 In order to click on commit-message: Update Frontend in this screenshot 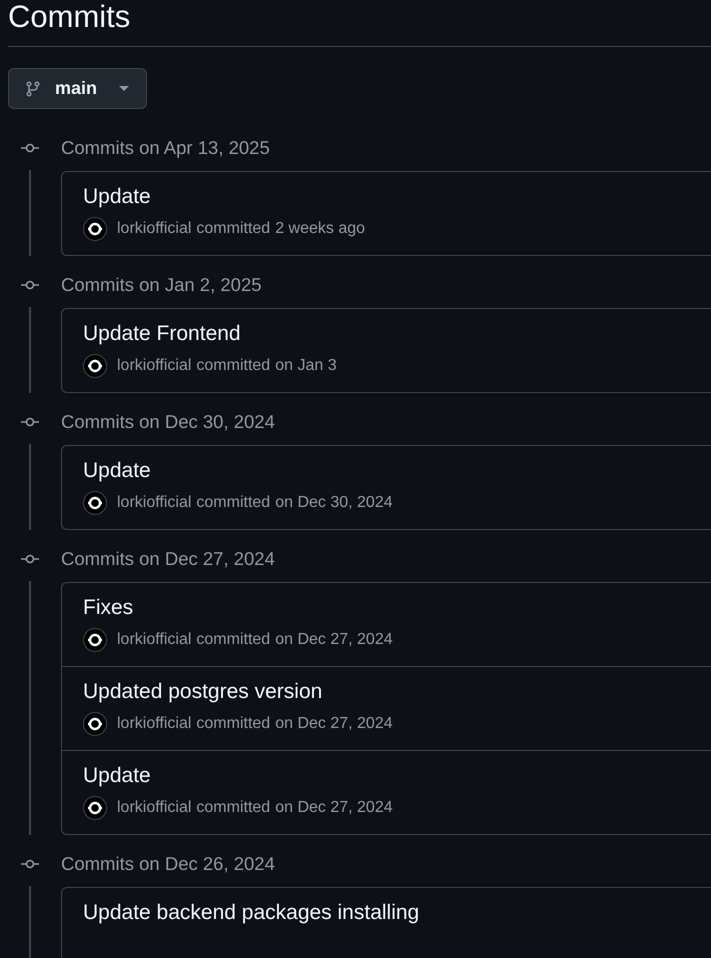, I will do `click(397, 334)`.